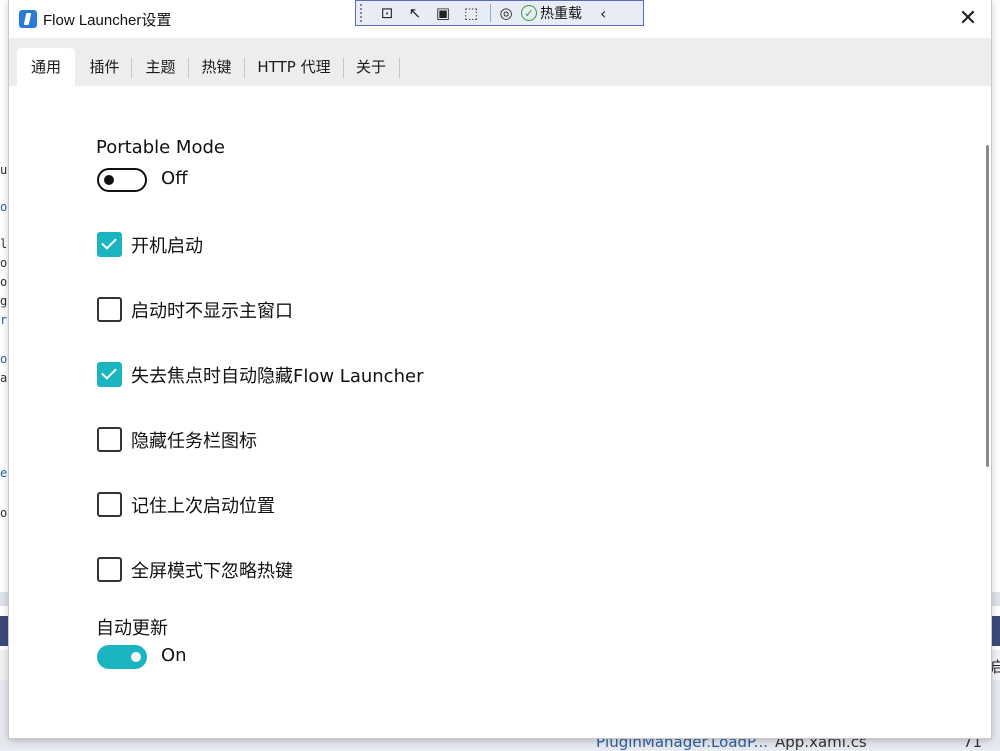 The height and width of the screenshot is (751, 1000). I want to click on hide-on-startup-label: 启动时不显示主窗口, so click(212, 311).